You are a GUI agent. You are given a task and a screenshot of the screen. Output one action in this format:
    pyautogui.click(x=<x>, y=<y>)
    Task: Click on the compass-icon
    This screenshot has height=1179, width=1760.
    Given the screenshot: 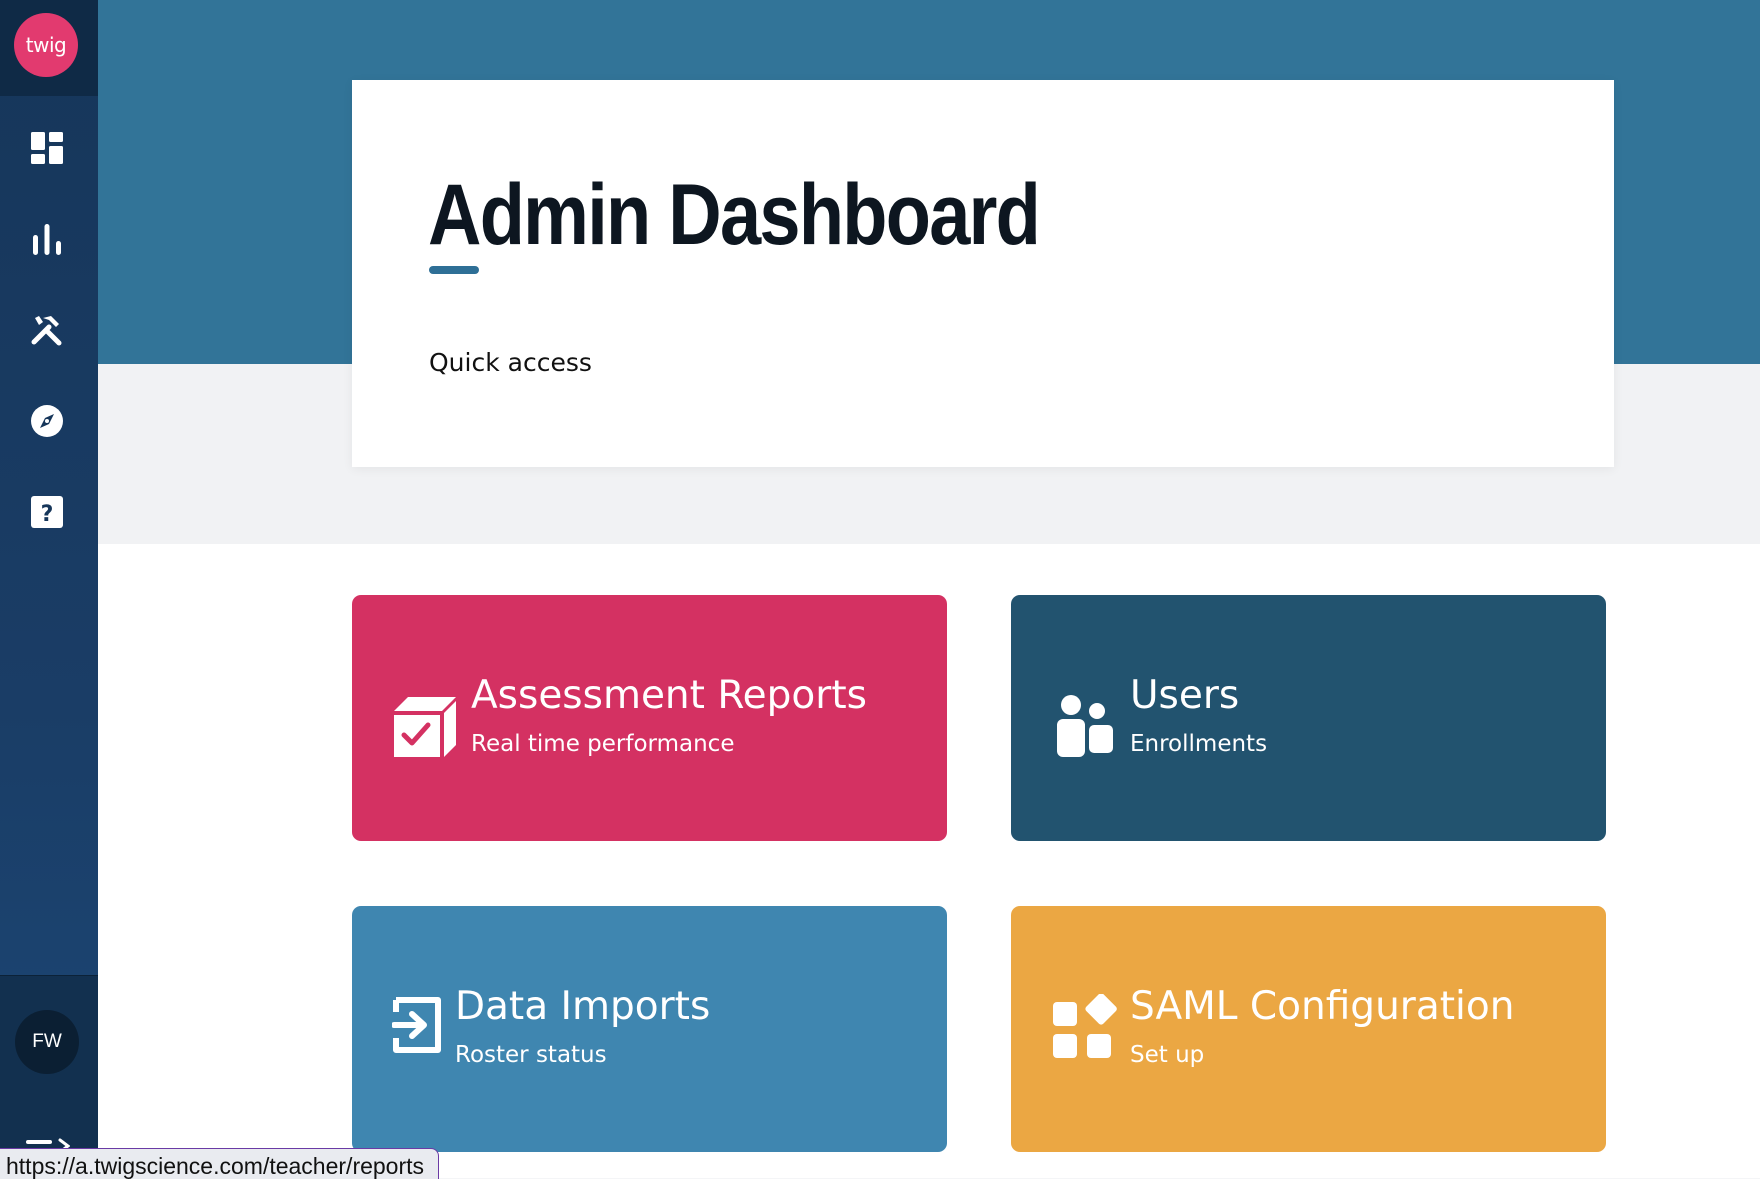 What is the action you would take?
    pyautogui.click(x=47, y=421)
    